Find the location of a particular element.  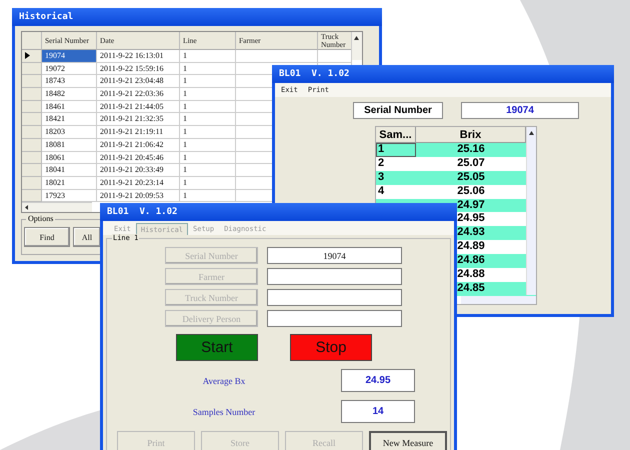

table-cell: 2011-9-21 21:32:35 is located at coordinates (138, 119).